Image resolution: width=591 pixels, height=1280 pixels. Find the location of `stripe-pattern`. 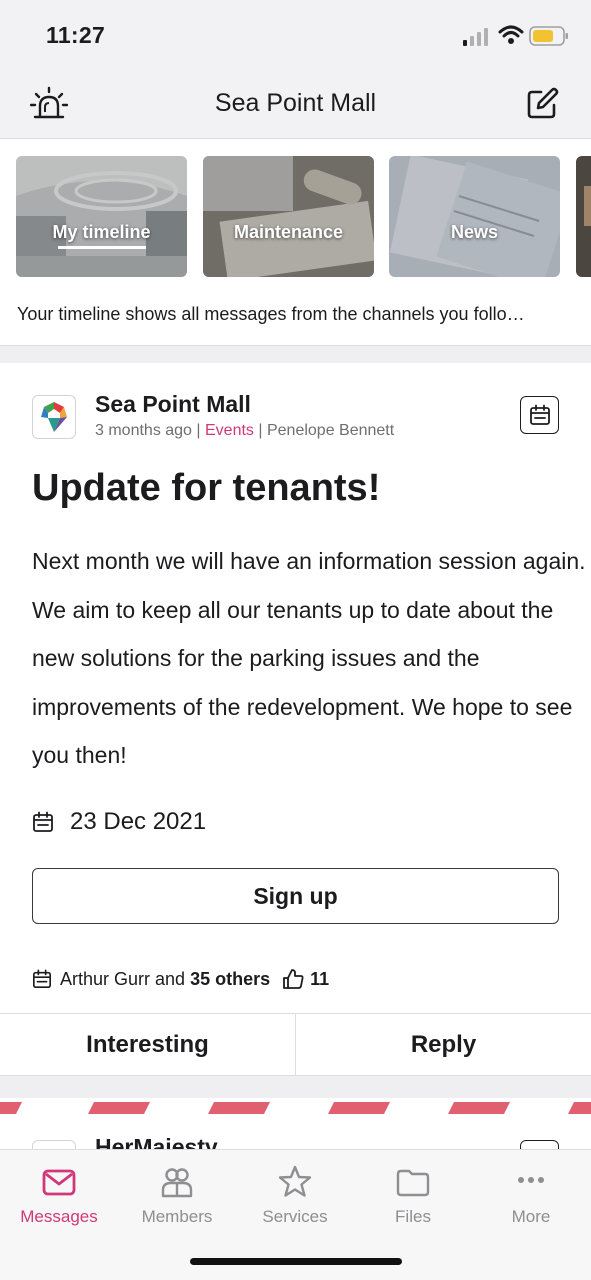

stripe-pattern is located at coordinates (295, 1108).